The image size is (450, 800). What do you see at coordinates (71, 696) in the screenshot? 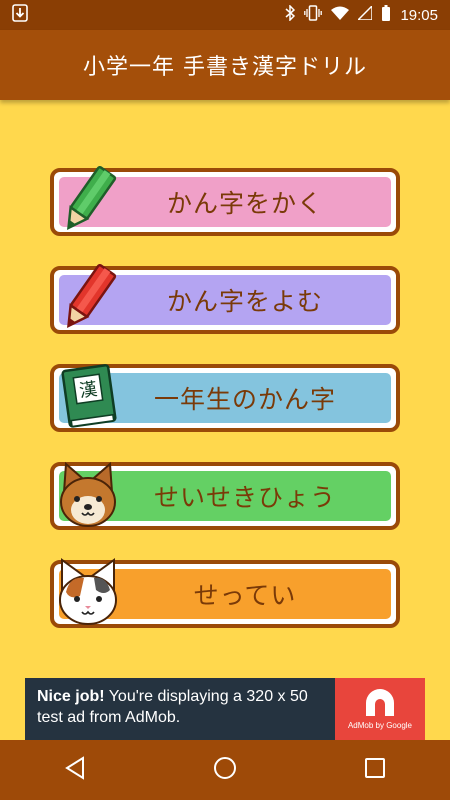
I see `ad-headline: Nice job!` at bounding box center [71, 696].